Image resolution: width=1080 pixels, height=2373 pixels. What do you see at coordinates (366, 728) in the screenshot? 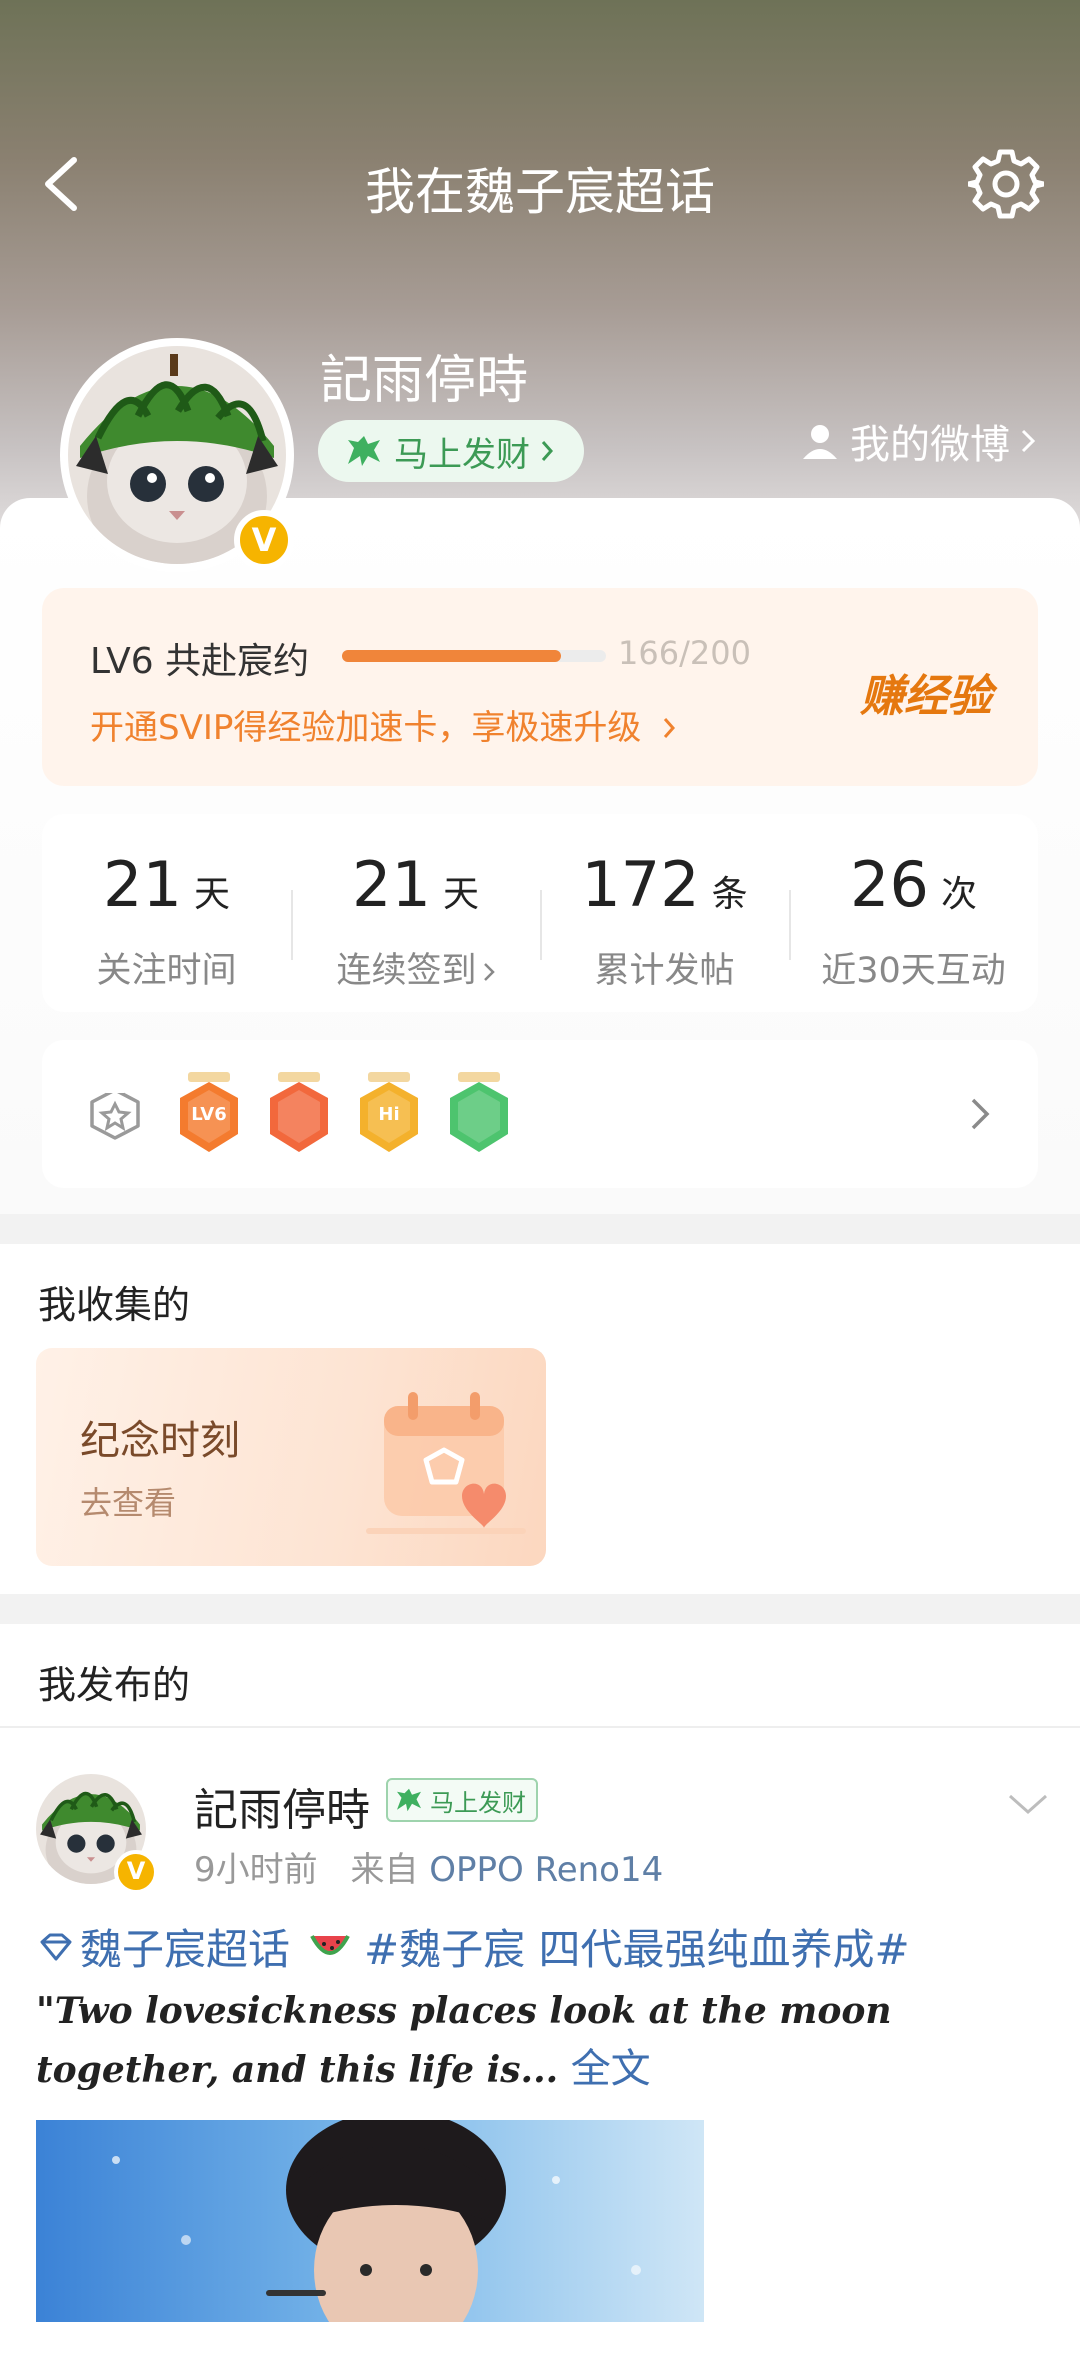
I see `svip-tip-text: 开通SVIP得经验加速卡，享极速升级` at bounding box center [366, 728].